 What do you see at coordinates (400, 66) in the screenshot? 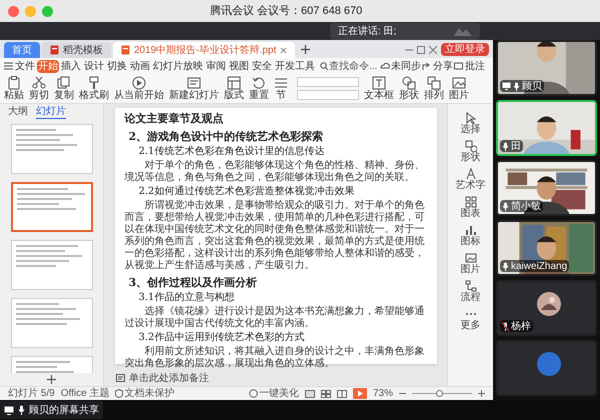
I see `menu-button: 未同步` at bounding box center [400, 66].